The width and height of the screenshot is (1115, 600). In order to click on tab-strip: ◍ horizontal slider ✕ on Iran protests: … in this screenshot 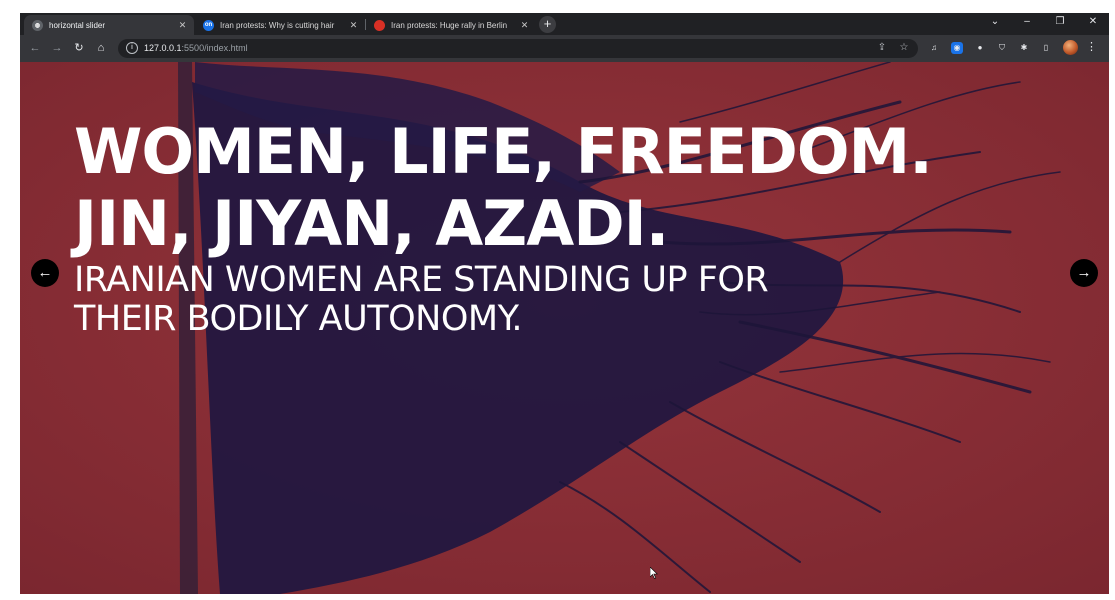, I will do `click(564, 24)`.